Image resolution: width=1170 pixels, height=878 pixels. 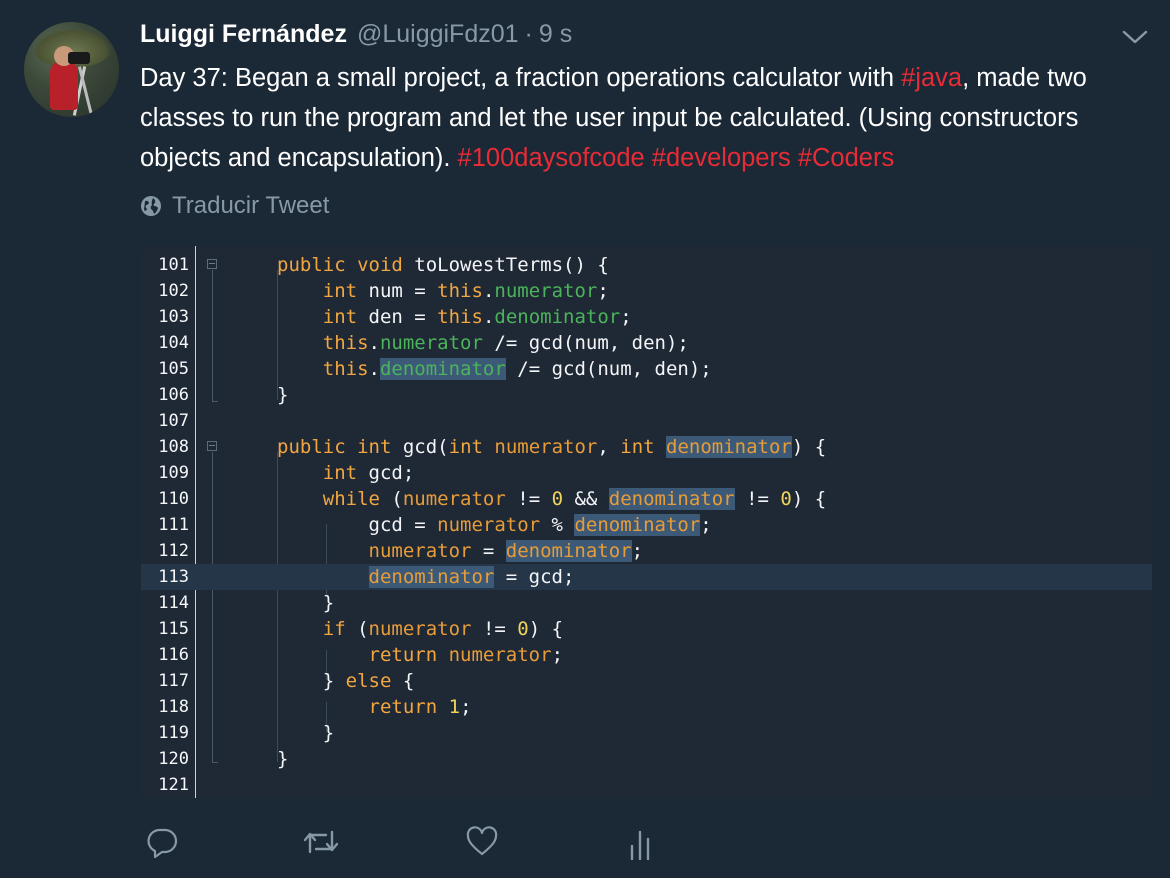 What do you see at coordinates (173, 603) in the screenshot?
I see `line-number: 114` at bounding box center [173, 603].